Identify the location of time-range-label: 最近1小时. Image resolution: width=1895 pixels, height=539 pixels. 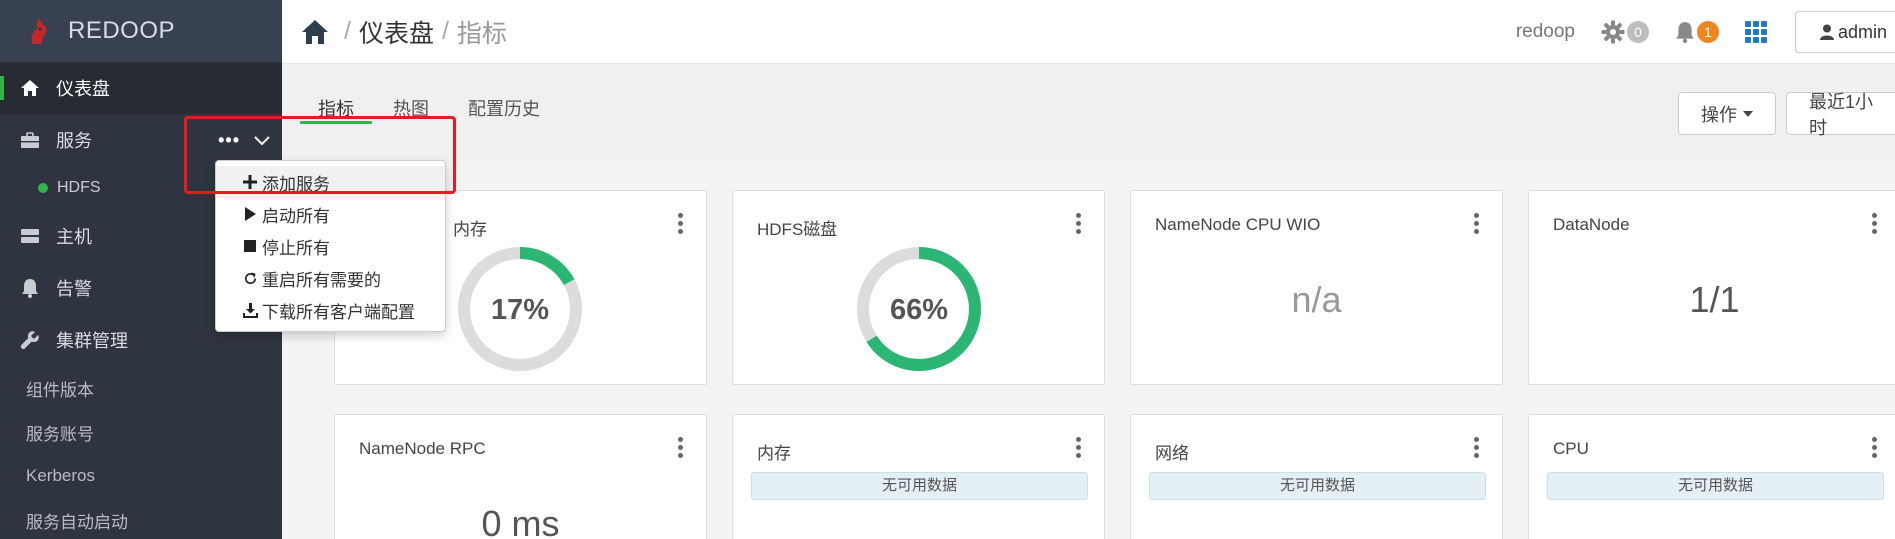
(1841, 114).